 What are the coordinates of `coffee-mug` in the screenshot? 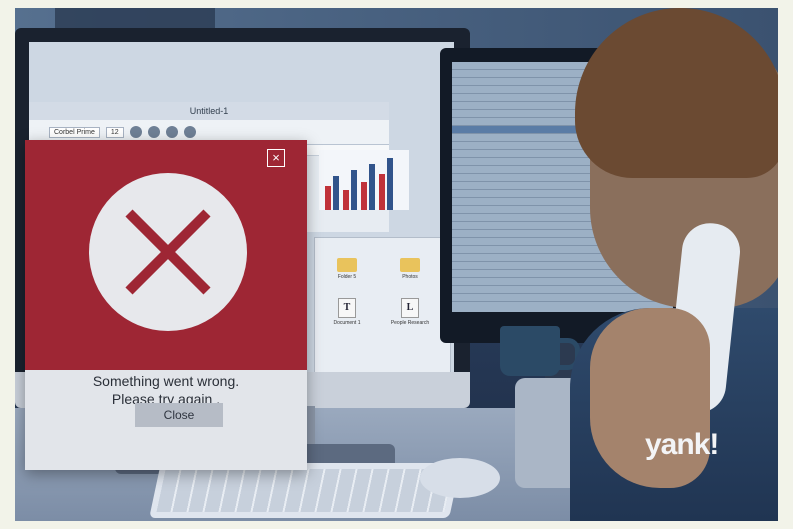 It's located at (530, 351).